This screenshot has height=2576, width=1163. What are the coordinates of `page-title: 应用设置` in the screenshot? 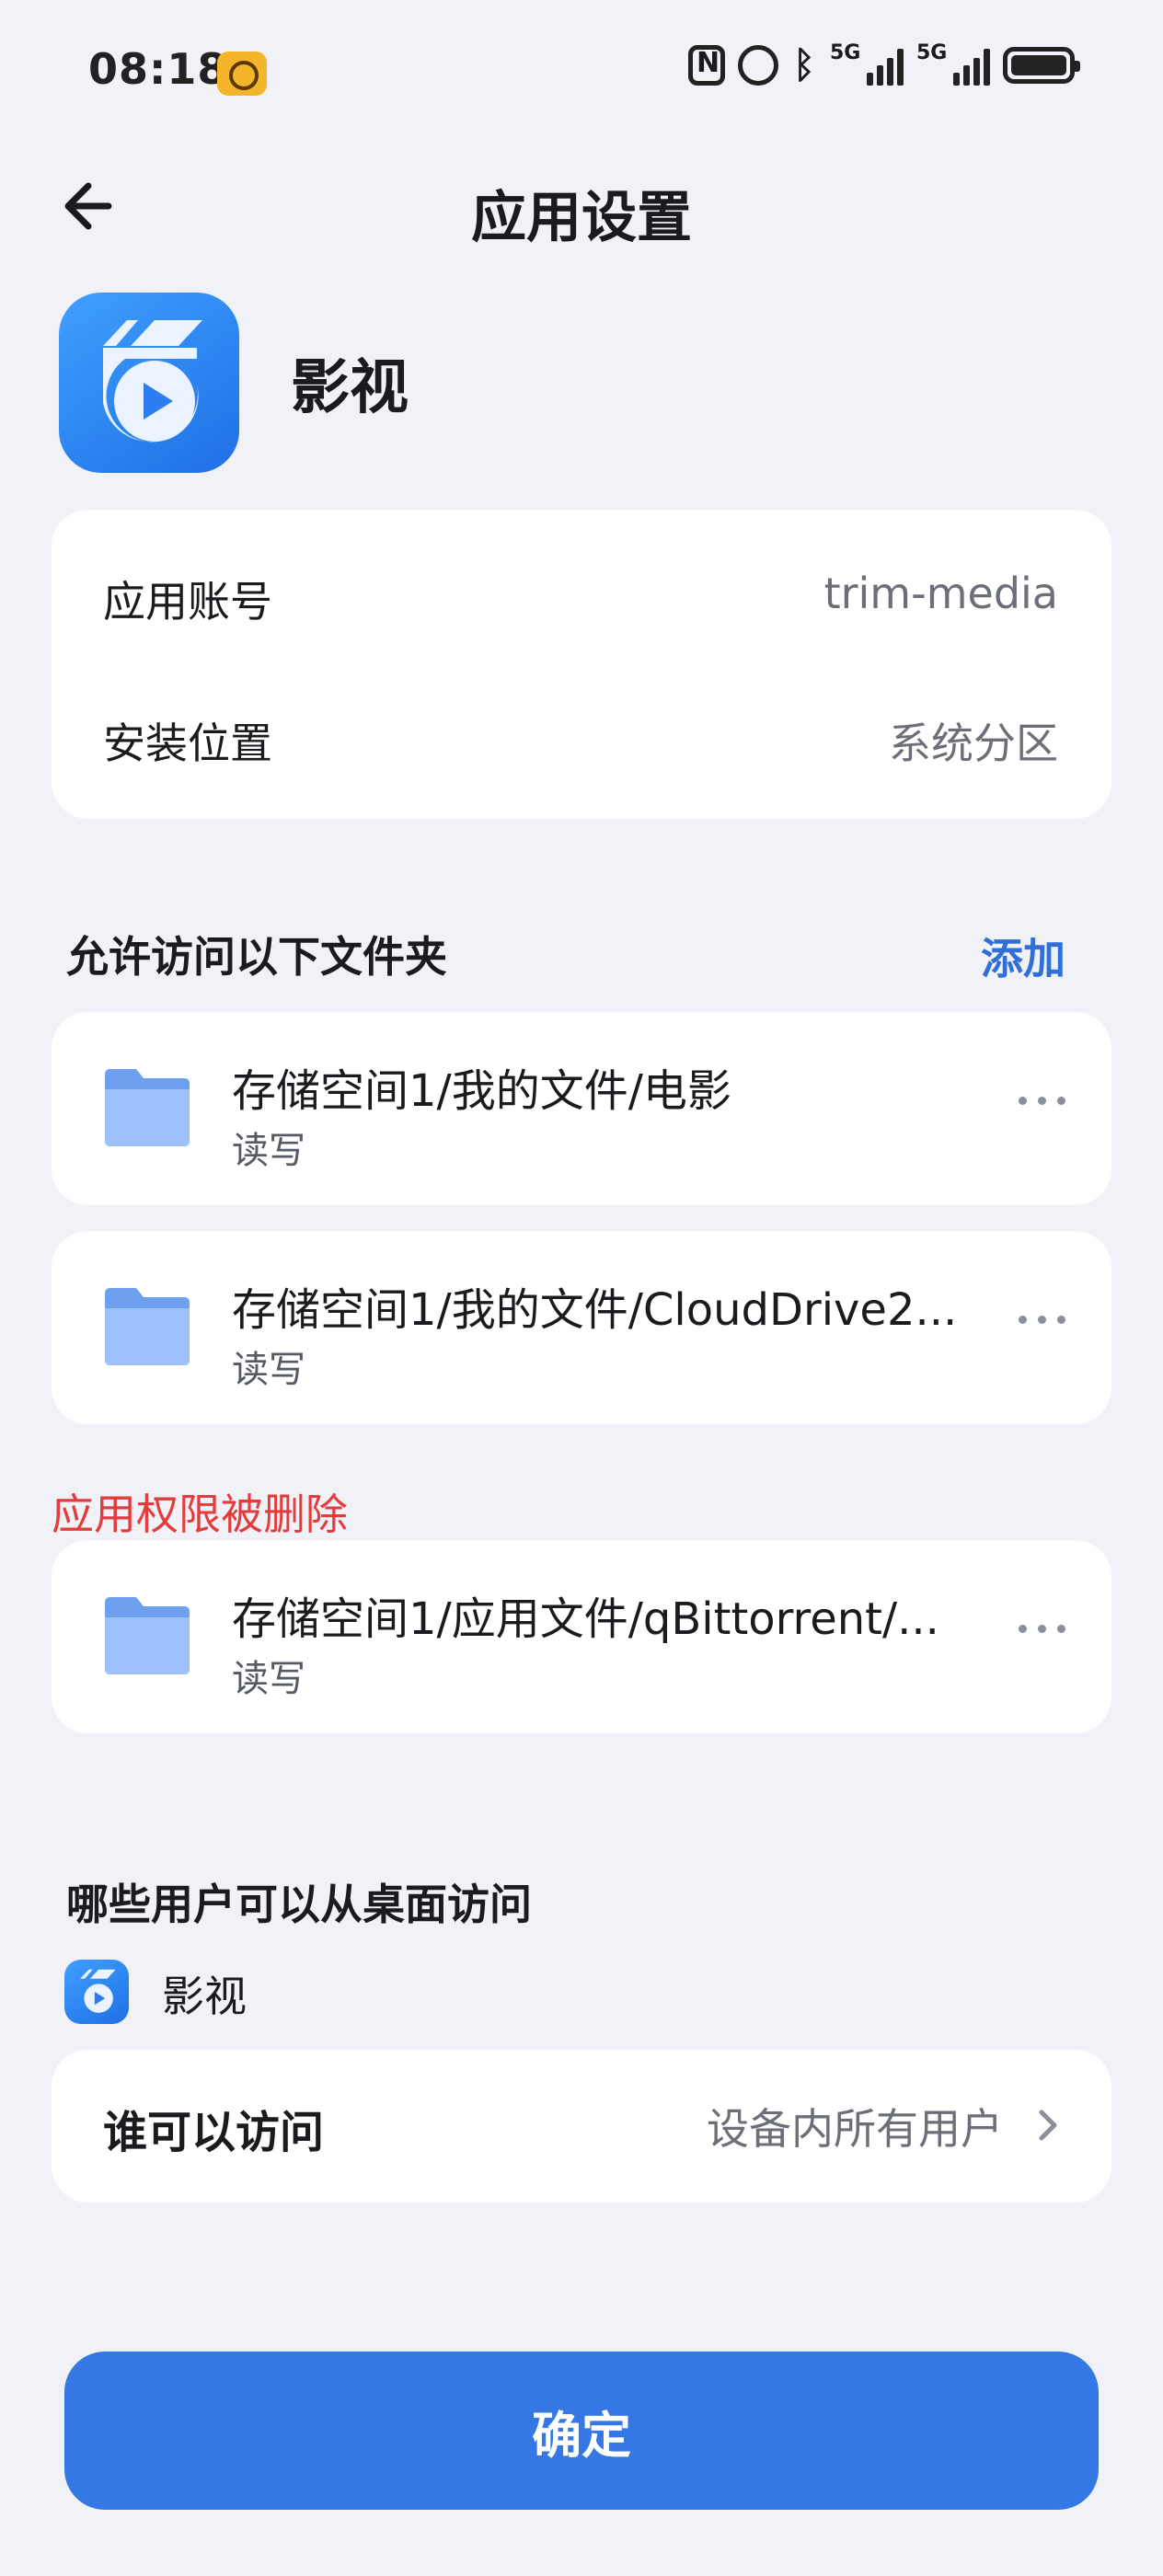 It's located at (581, 218).